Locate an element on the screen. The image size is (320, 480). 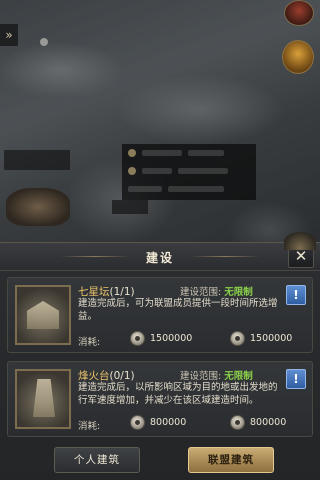
building-name: 烽火台(0/1) is located at coordinates (106, 376).